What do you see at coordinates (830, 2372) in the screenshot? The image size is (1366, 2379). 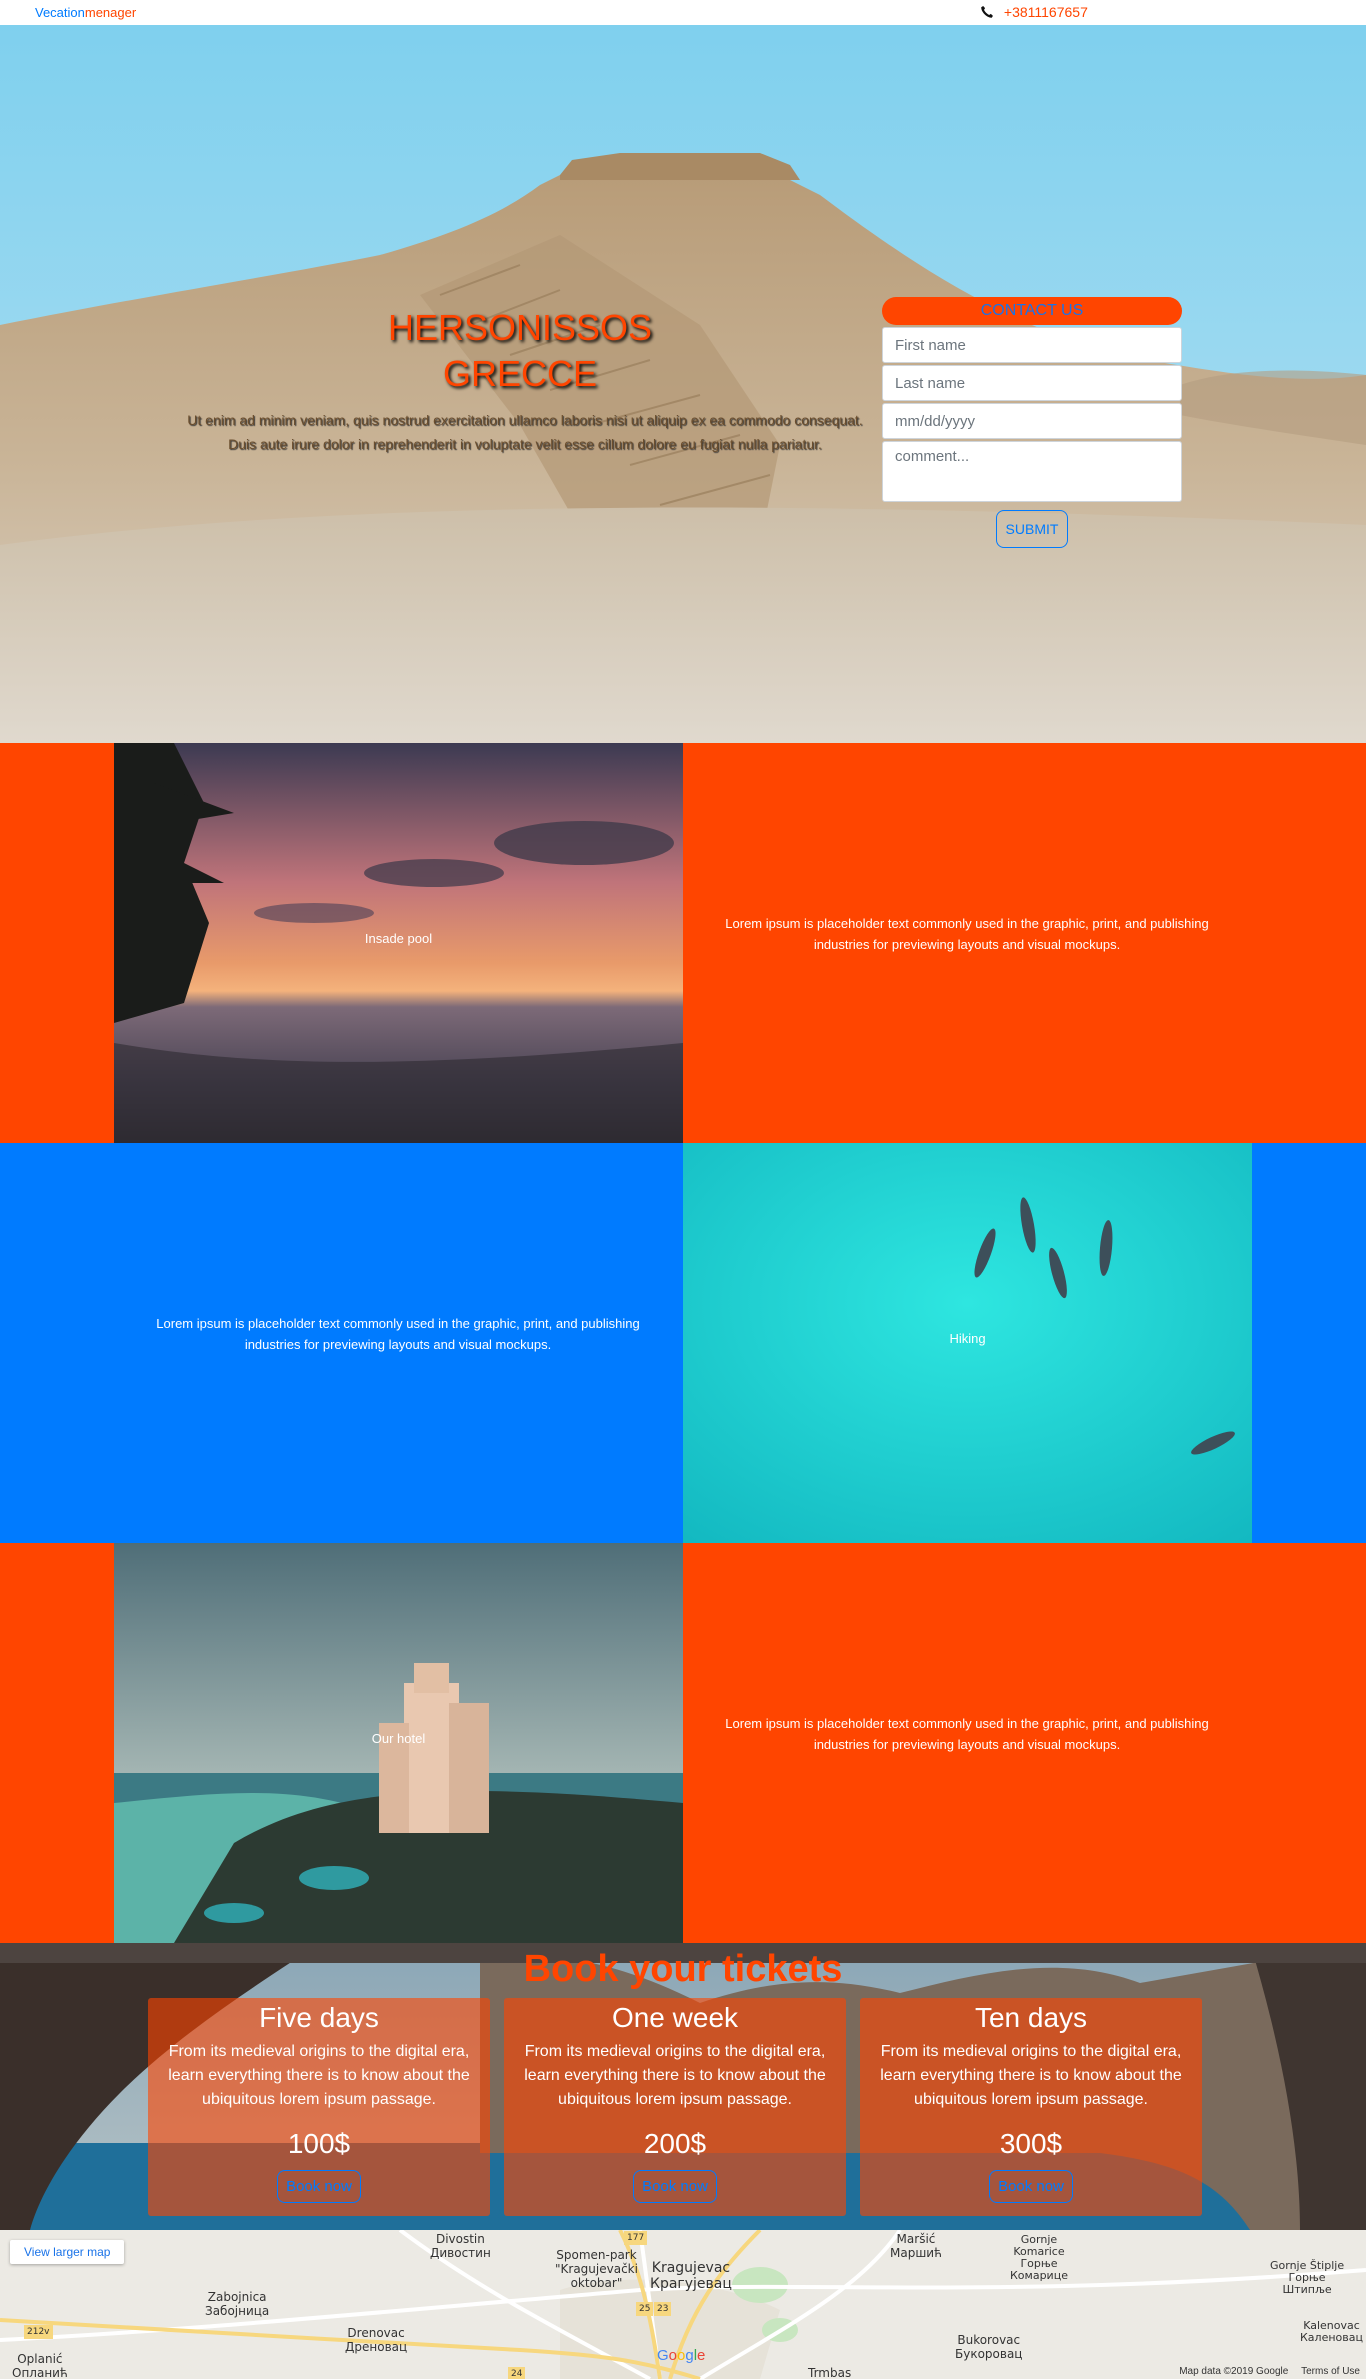 I see `map-label-trmbas: Trmbas` at bounding box center [830, 2372].